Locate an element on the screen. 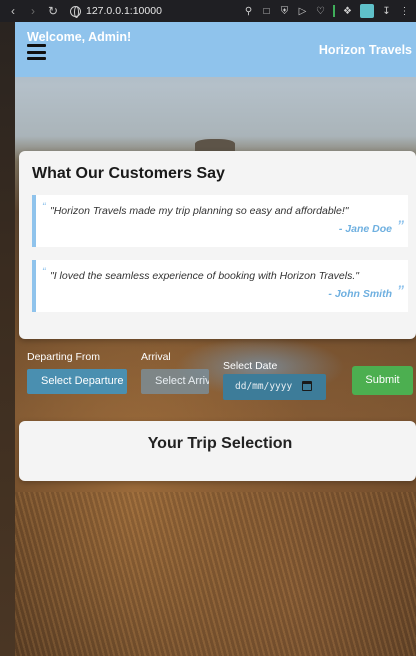 The height and width of the screenshot is (656, 416). arrival-select: Select Arrival is located at coordinates (175, 381).